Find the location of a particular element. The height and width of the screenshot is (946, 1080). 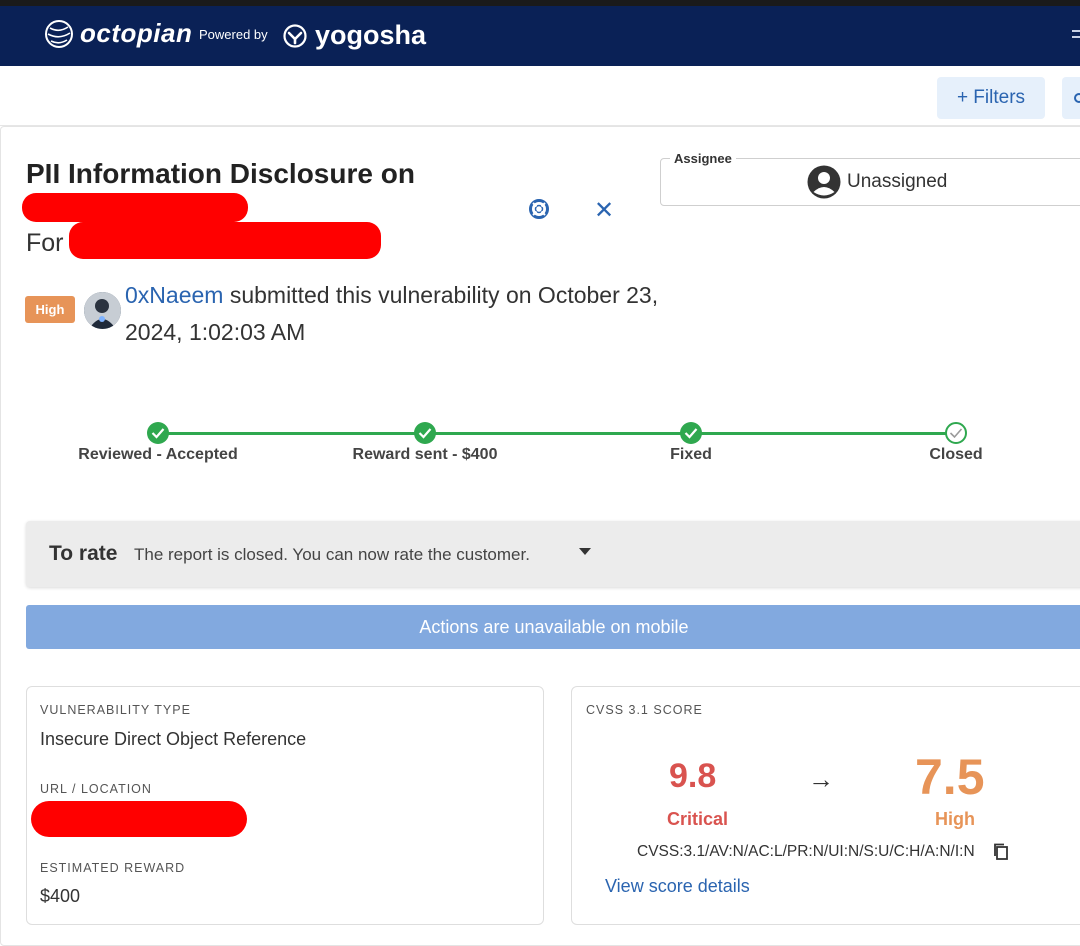

search-button is located at coordinates (1071, 98).